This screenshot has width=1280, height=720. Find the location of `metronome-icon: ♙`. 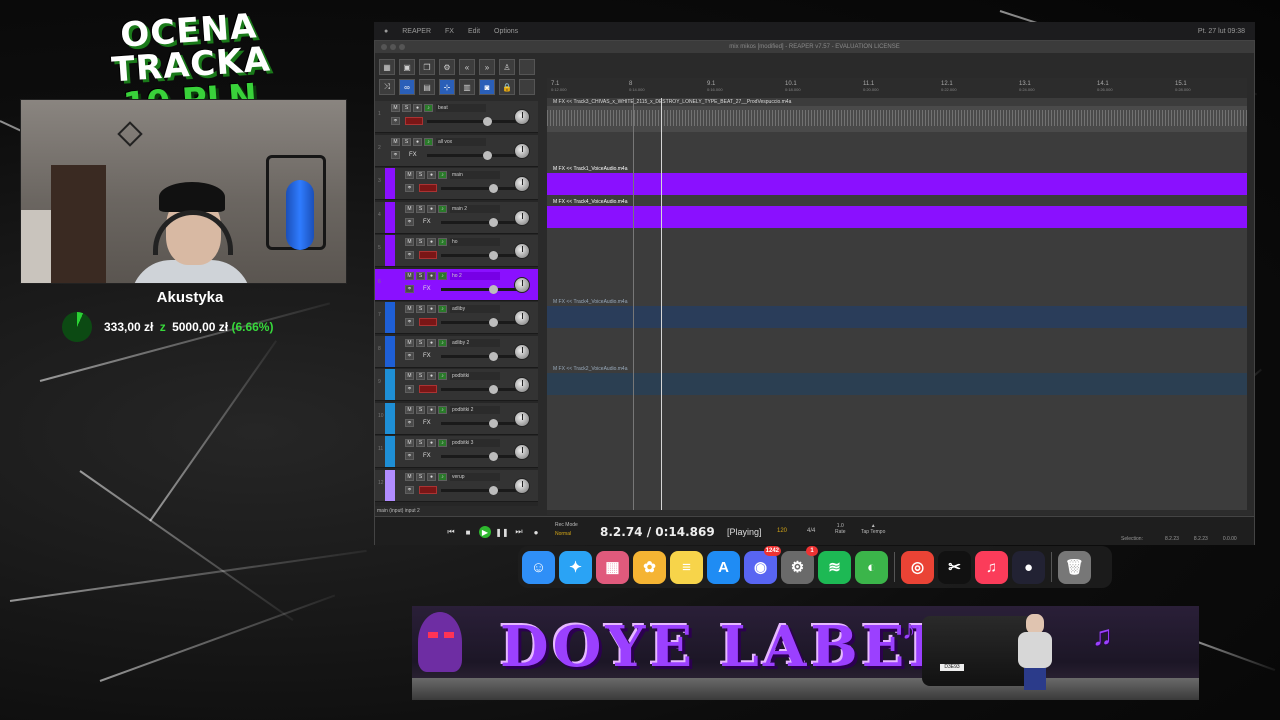

metronome-icon: ♙ is located at coordinates (507, 67).